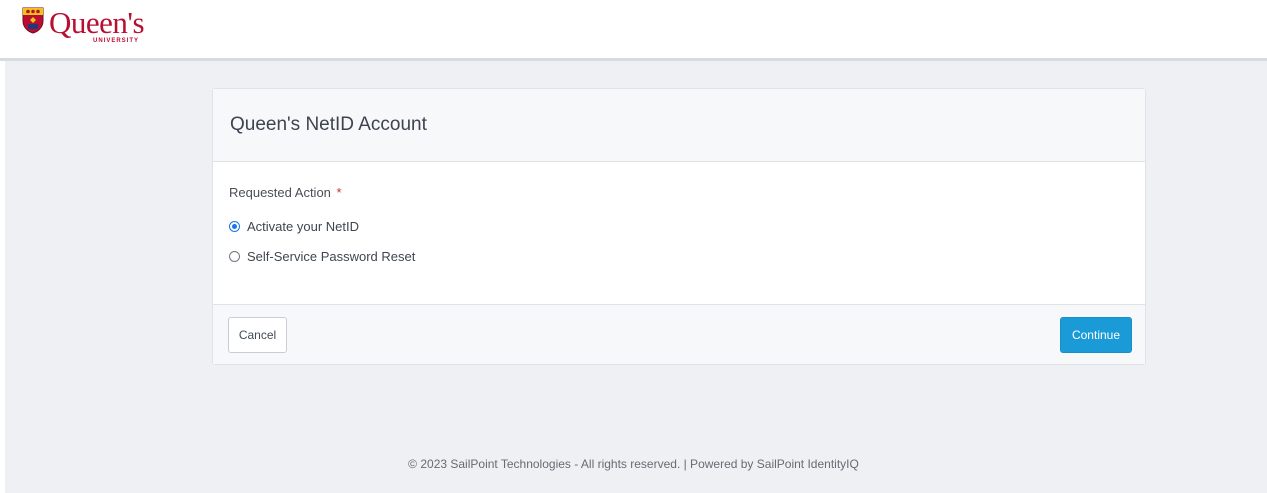  I want to click on option-activate-netid: Activate your NetID, so click(687, 226).